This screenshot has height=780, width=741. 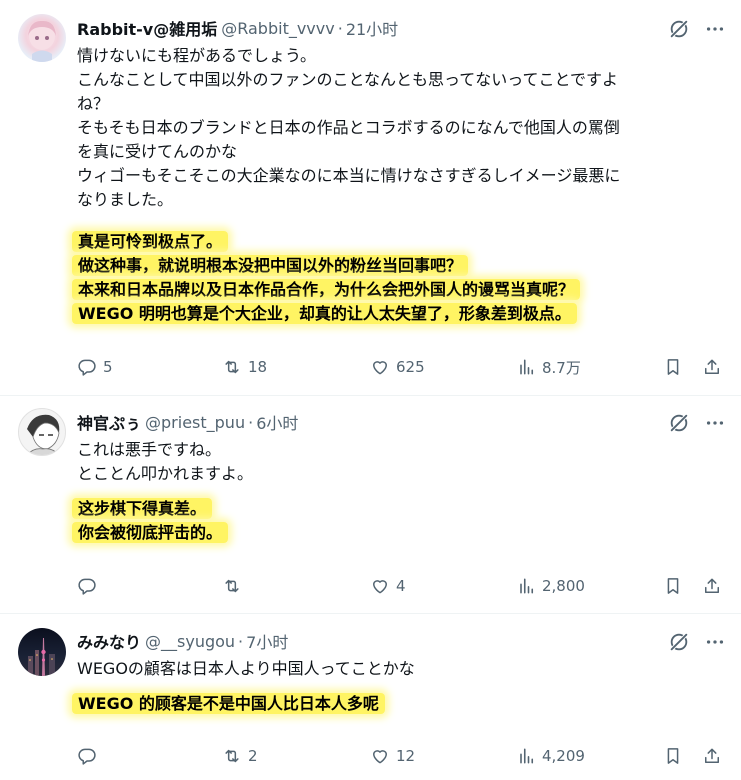 I want to click on action-bar: 2 12 4,209, so click(x=370, y=756).